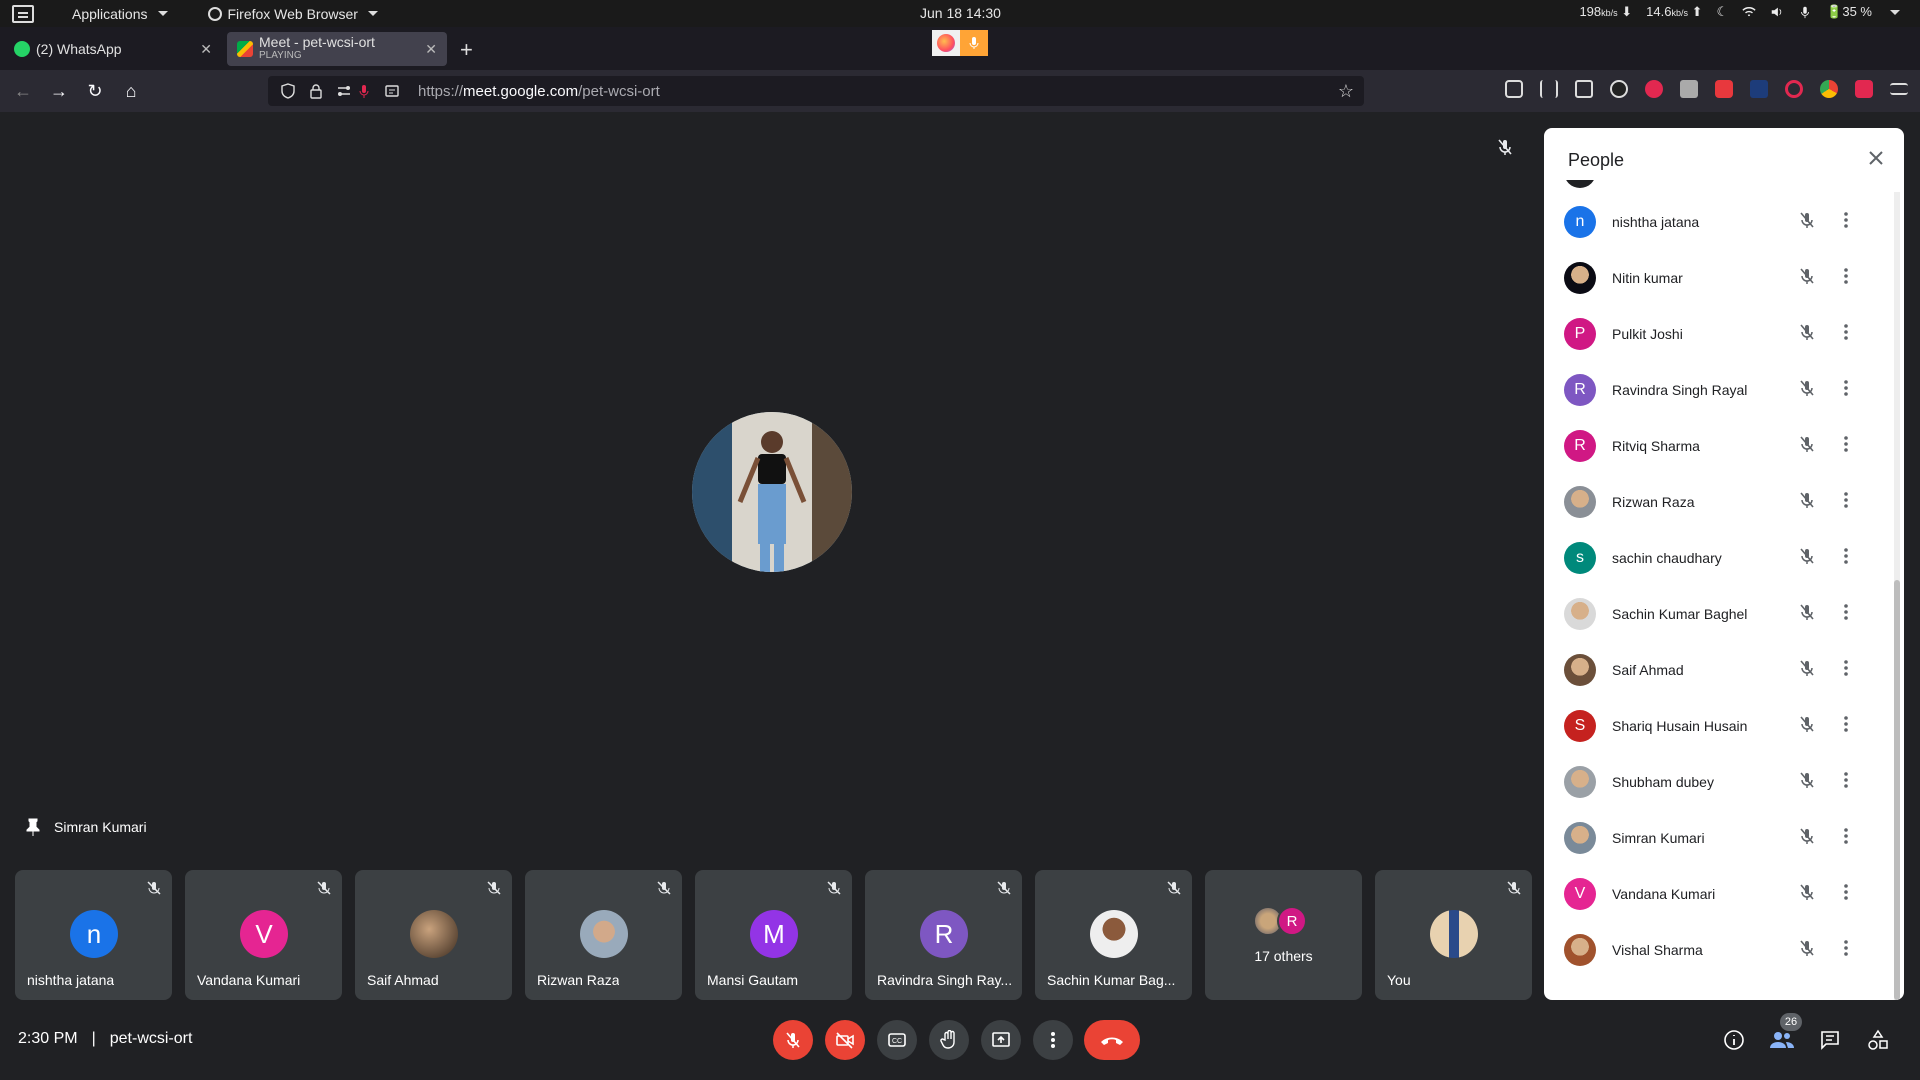 The width and height of the screenshot is (1920, 1080). I want to click on scrollbar-thumb, so click(1897, 790).